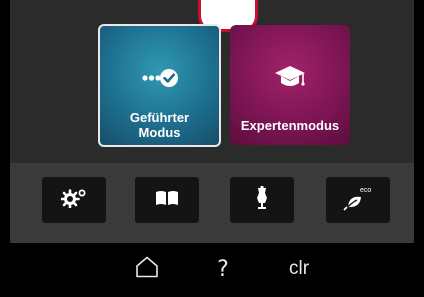 This screenshot has height=297, width=424. What do you see at coordinates (159, 125) in the screenshot?
I see `guided-mode-label: Geführter Modus` at bounding box center [159, 125].